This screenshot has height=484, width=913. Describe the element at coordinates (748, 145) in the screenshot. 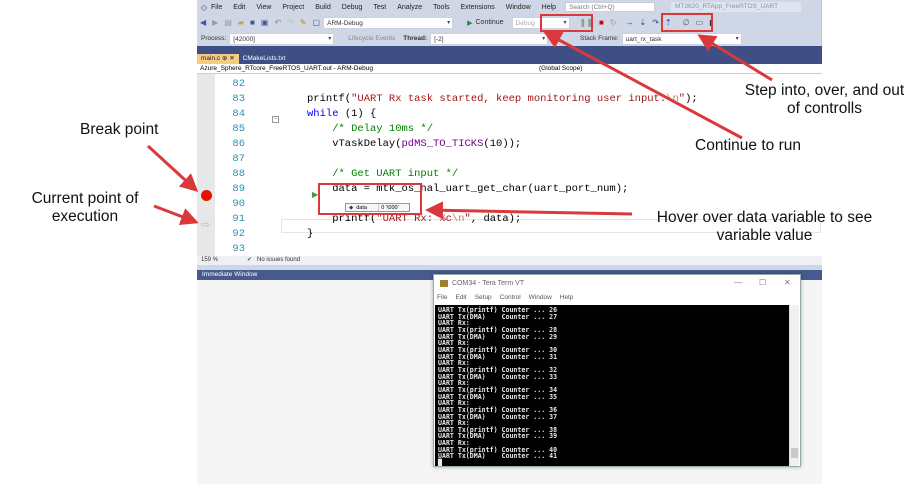

I see `annotation-continue: Continue to run` at that location.